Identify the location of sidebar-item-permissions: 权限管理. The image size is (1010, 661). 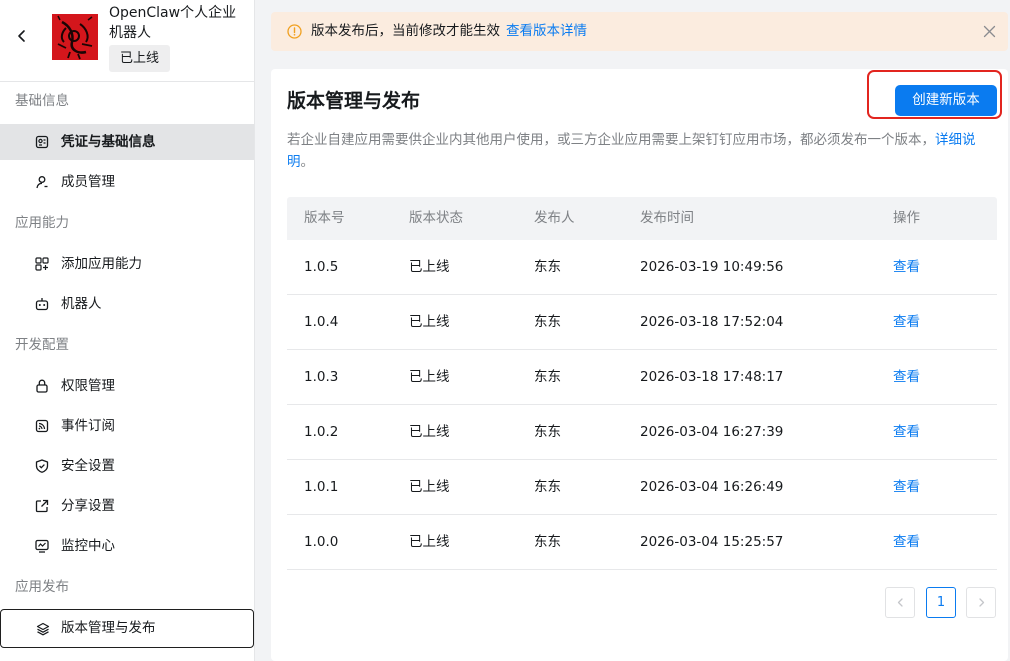
(127, 386).